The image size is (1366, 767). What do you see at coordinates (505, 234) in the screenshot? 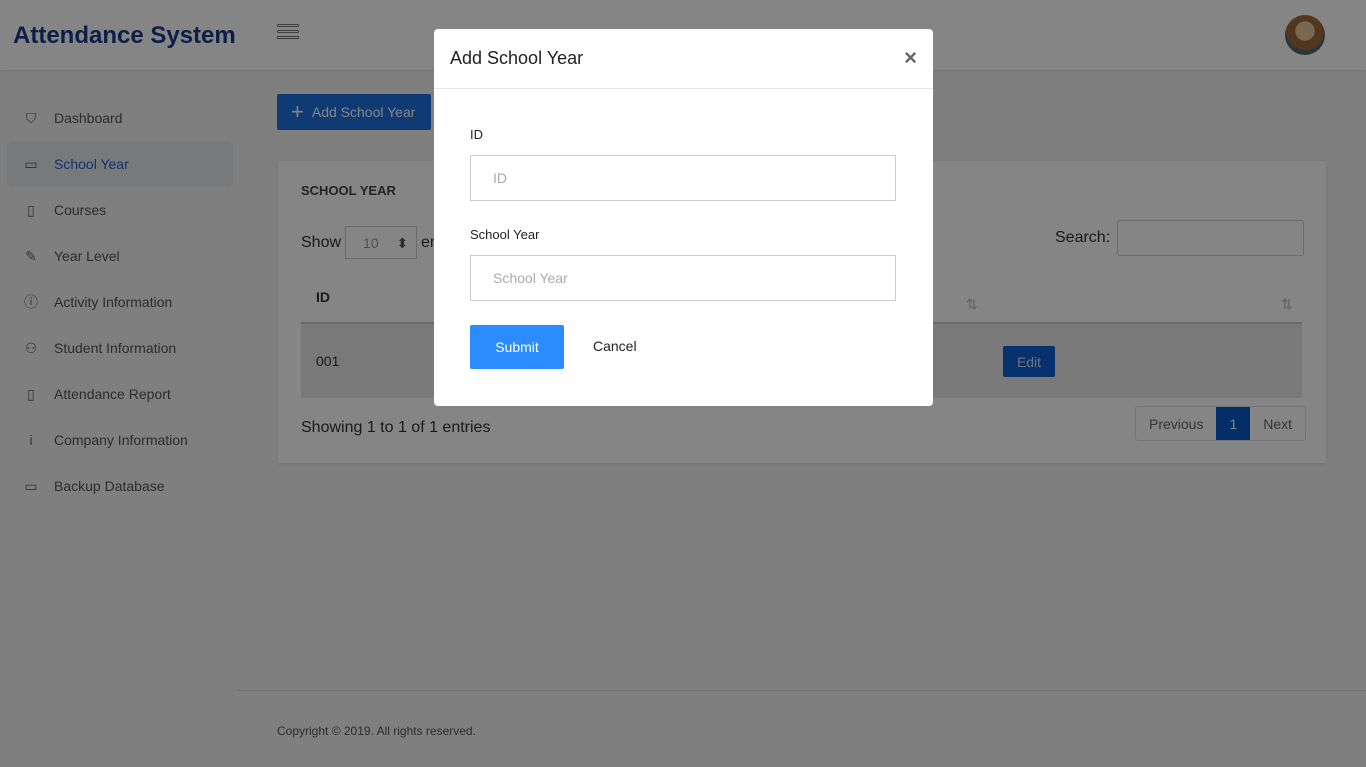
I see `school-year-label: School Year` at bounding box center [505, 234].